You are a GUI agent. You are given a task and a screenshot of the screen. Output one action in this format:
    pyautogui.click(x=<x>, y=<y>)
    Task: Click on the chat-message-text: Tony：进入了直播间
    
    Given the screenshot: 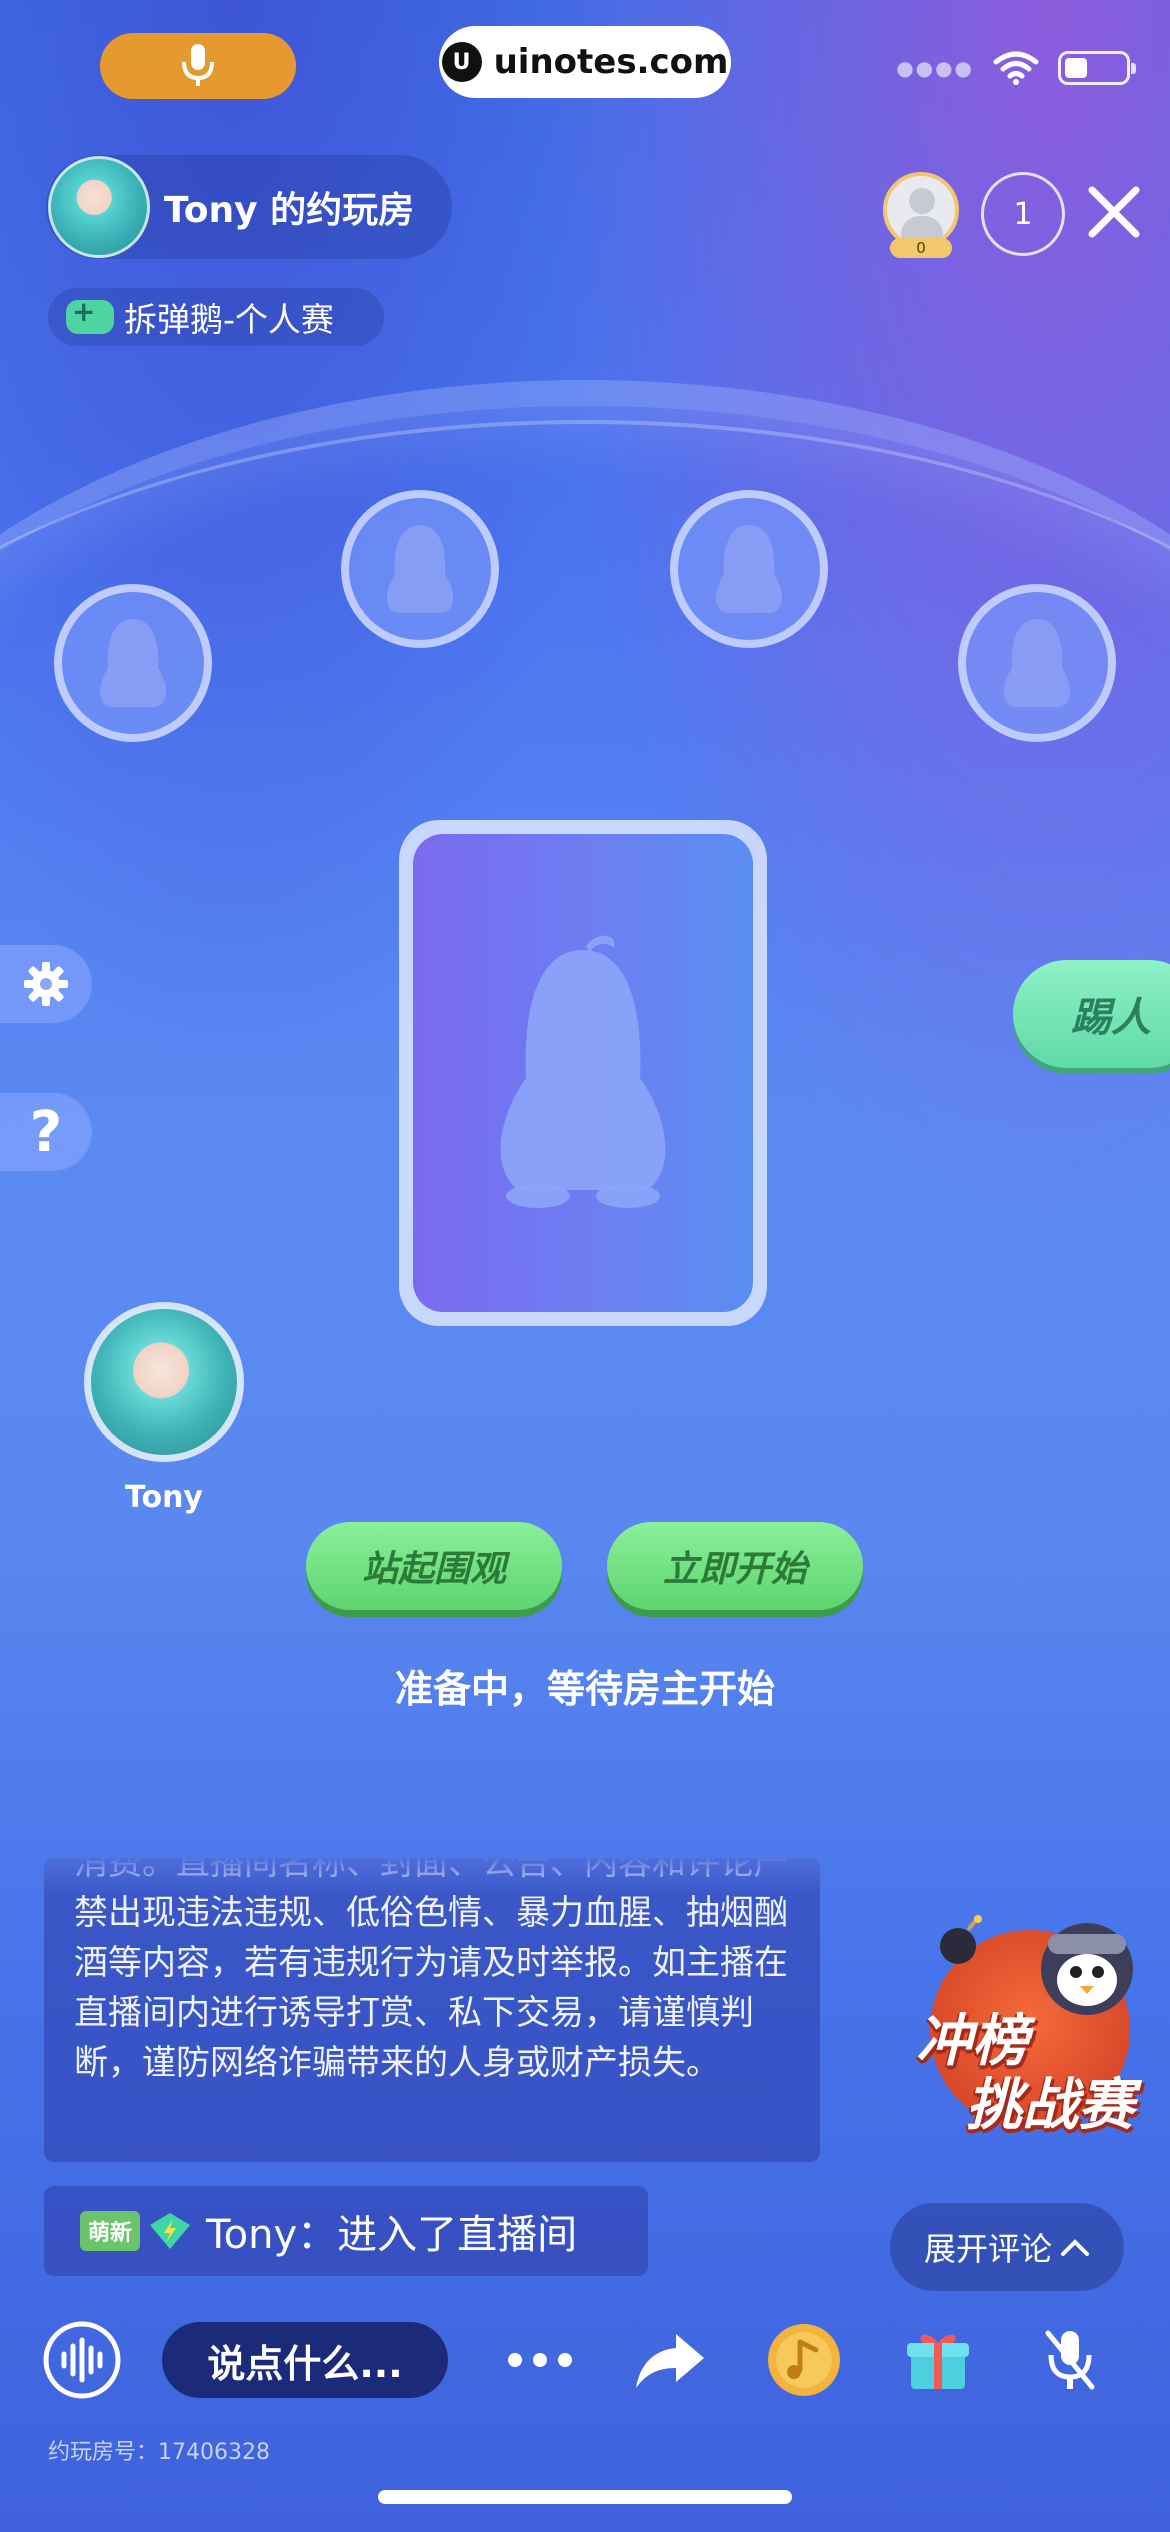 What is the action you would take?
    pyautogui.click(x=392, y=2235)
    